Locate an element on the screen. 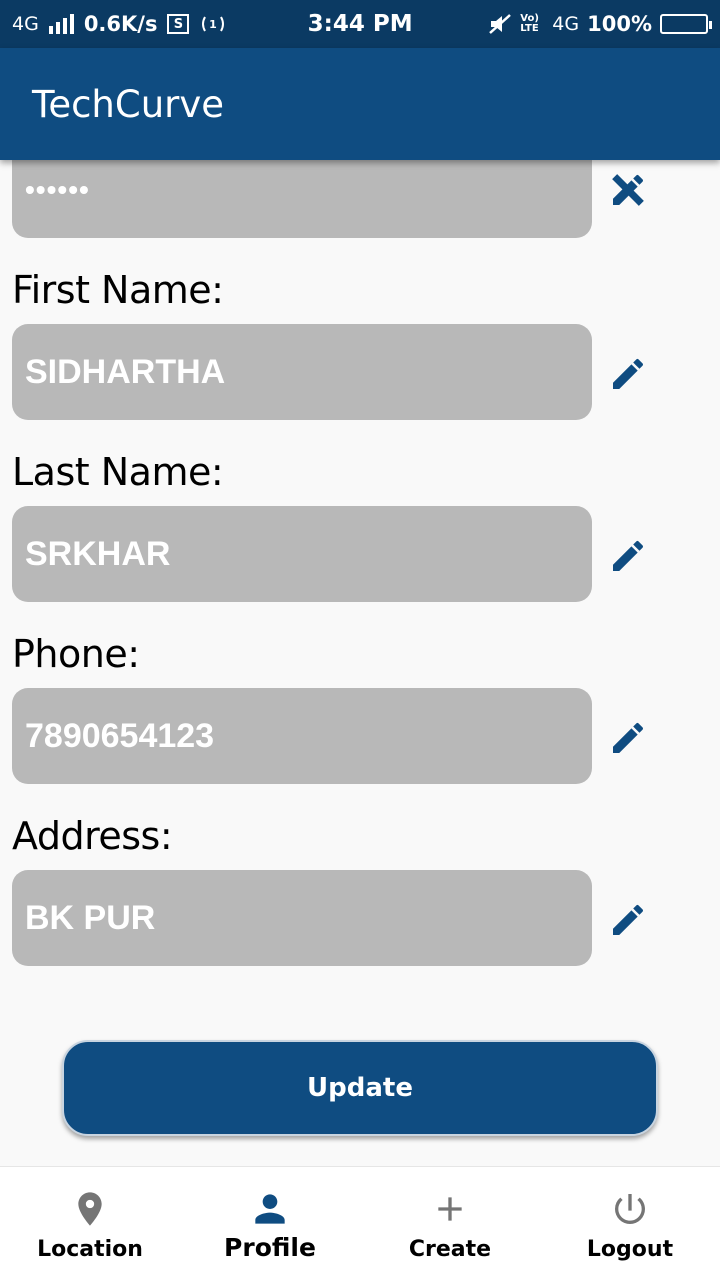 The width and height of the screenshot is (720, 1280). last-name-row: SRKHAR is located at coordinates (362, 554).